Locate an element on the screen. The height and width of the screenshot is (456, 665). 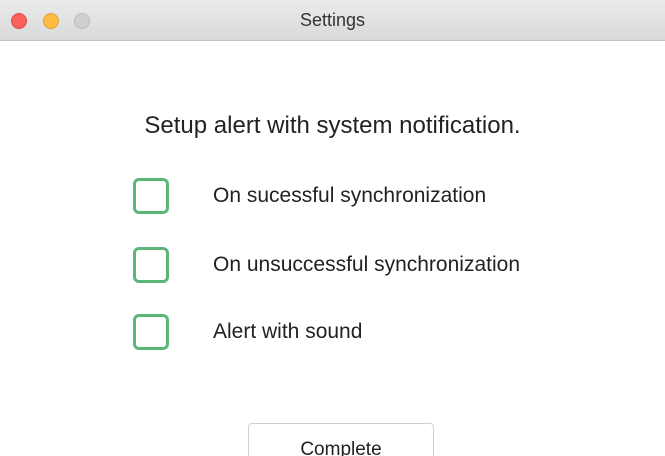
successful-sync-label: On sucessful synchronization is located at coordinates (350, 195).